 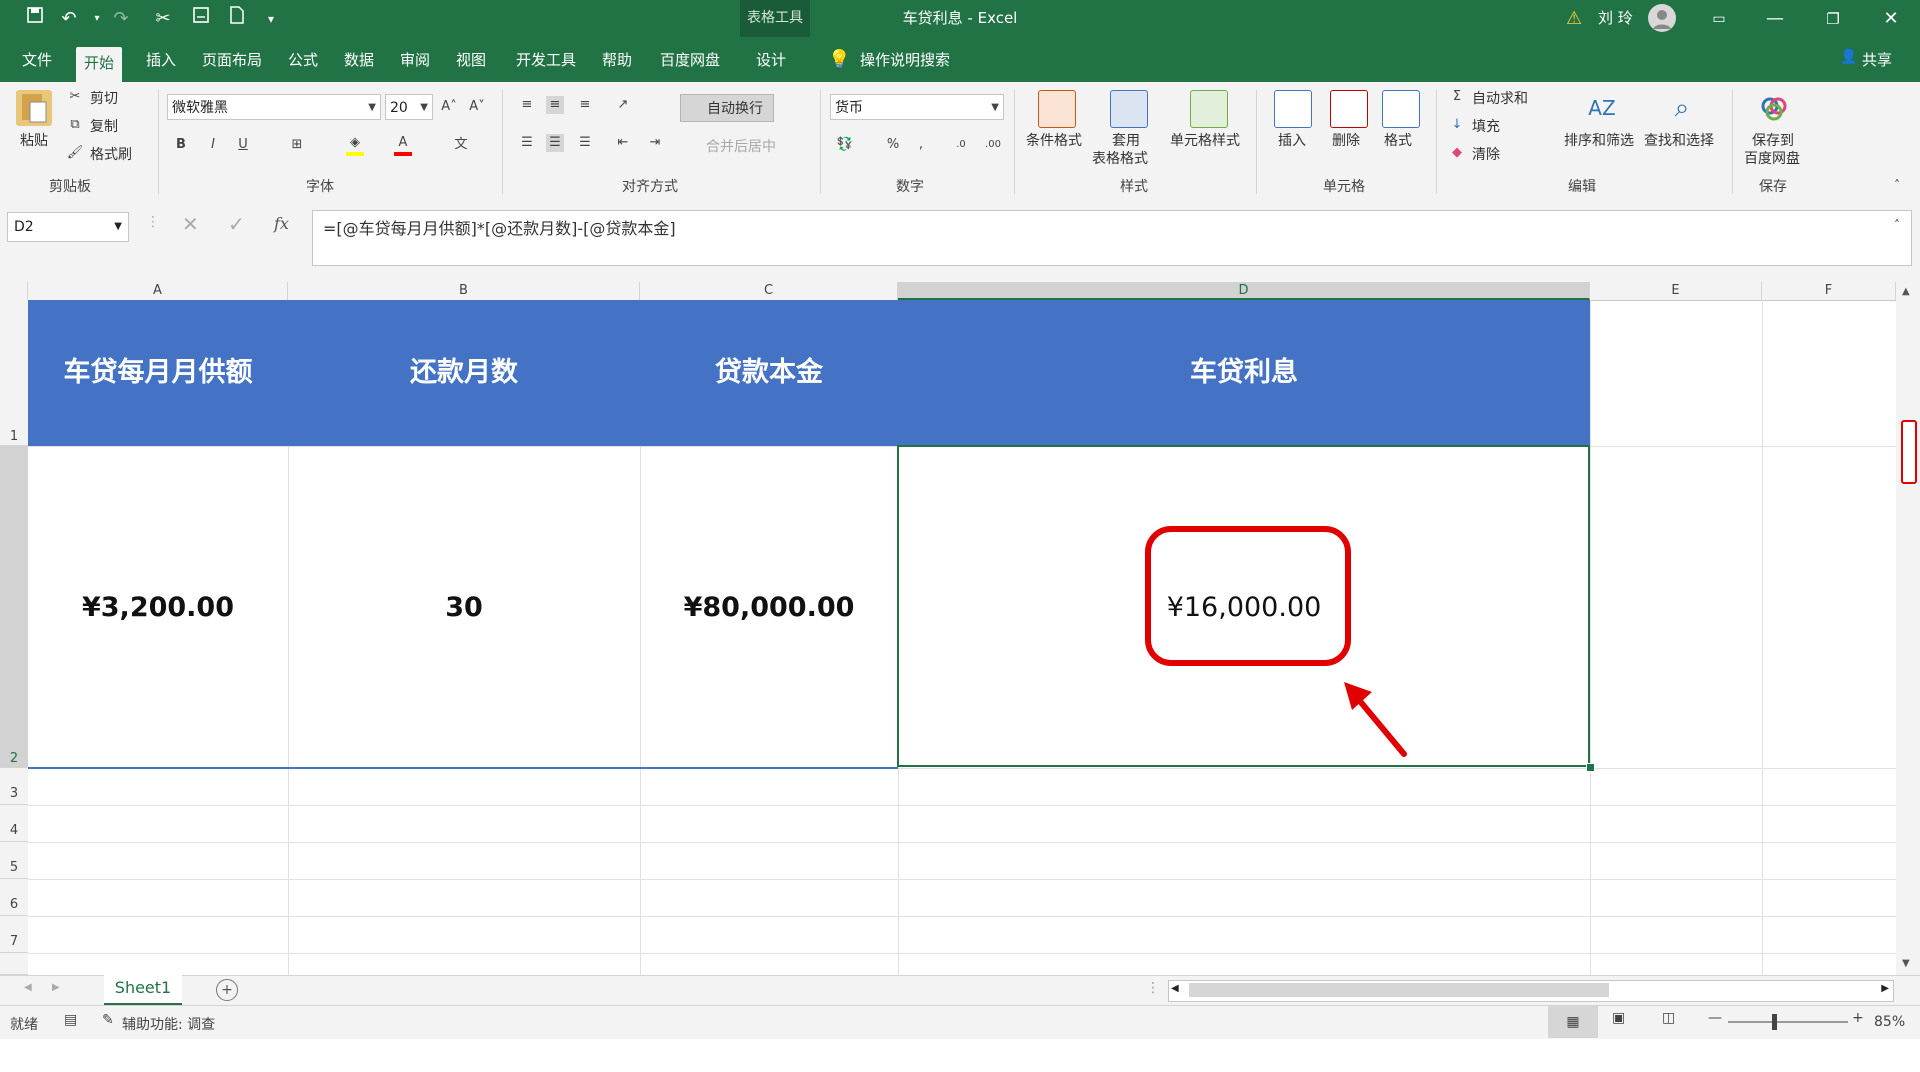 I want to click on collapse-ribbon-icon: ˄, so click(x=1897, y=185).